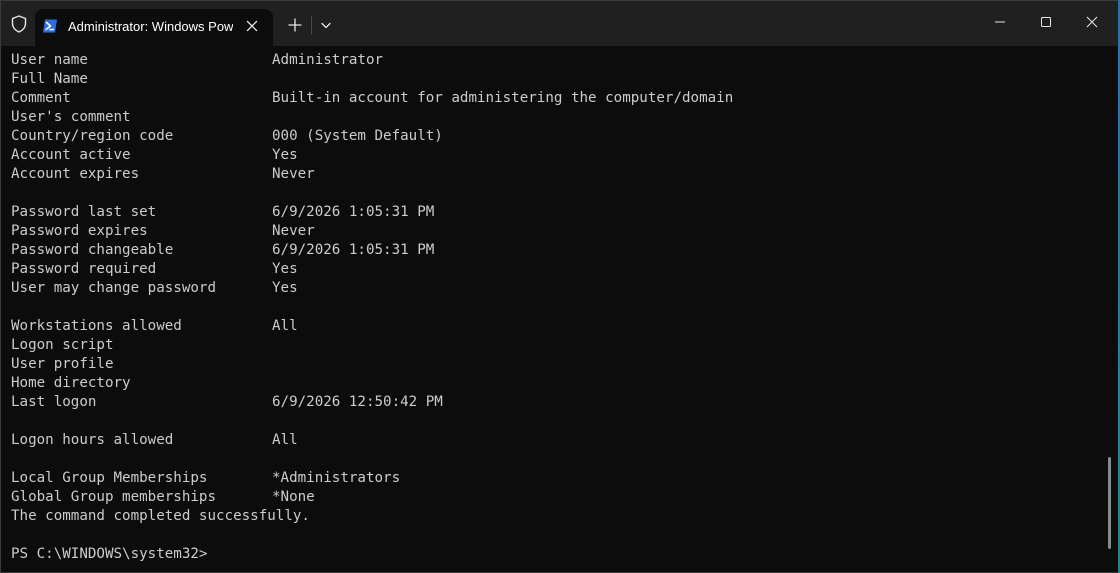 This screenshot has height=573, width=1120. I want to click on terminal-prompt: PS C:\WINDOWS\system32>, so click(109, 554).